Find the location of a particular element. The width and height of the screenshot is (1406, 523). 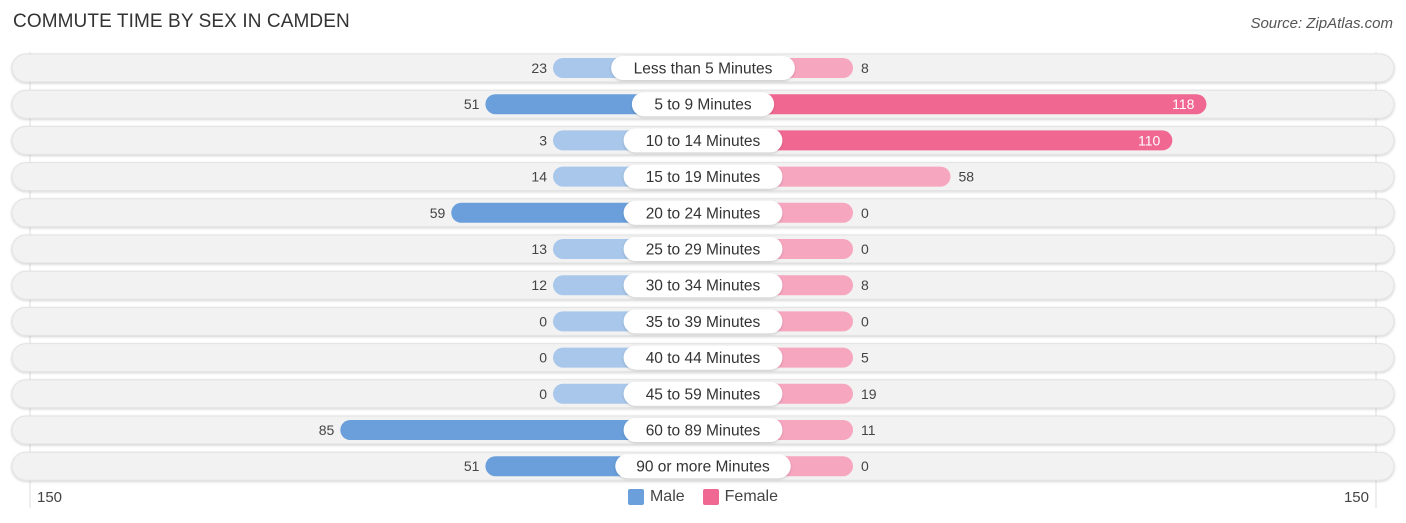

chart-row: 51 0 90 or more Minutes is located at coordinates (703, 466).